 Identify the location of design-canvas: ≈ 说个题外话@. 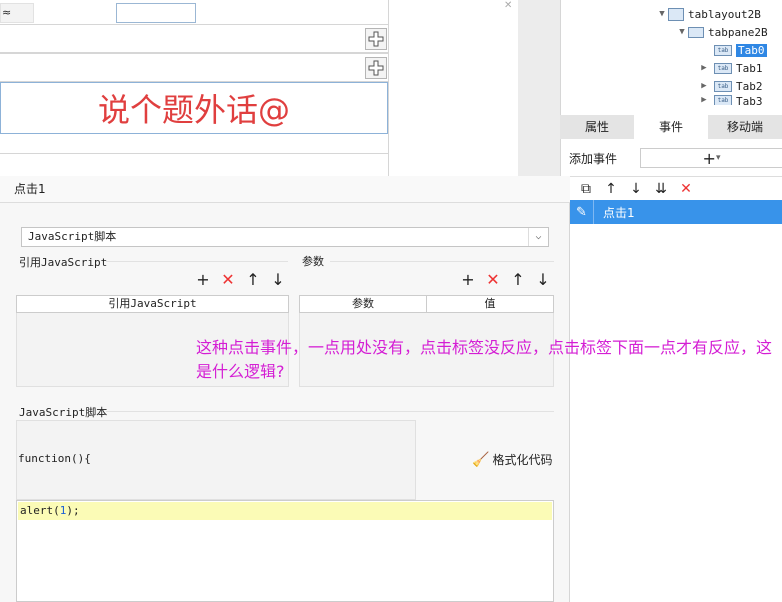
(194, 88).